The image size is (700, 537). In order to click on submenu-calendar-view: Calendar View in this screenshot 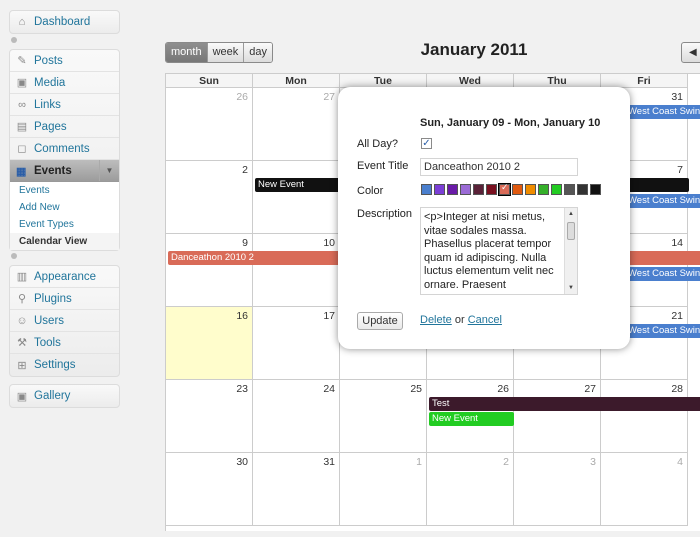, I will do `click(64, 241)`.